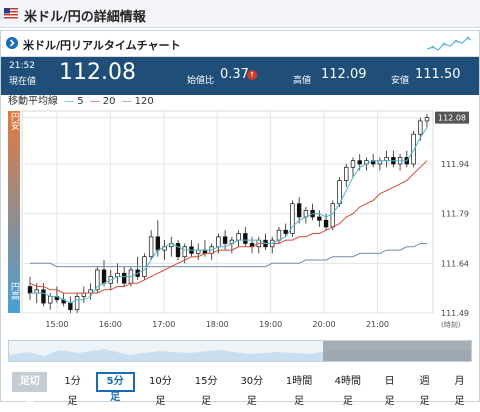  I want to click on current-price-tag-label: 112.08, so click(452, 118).